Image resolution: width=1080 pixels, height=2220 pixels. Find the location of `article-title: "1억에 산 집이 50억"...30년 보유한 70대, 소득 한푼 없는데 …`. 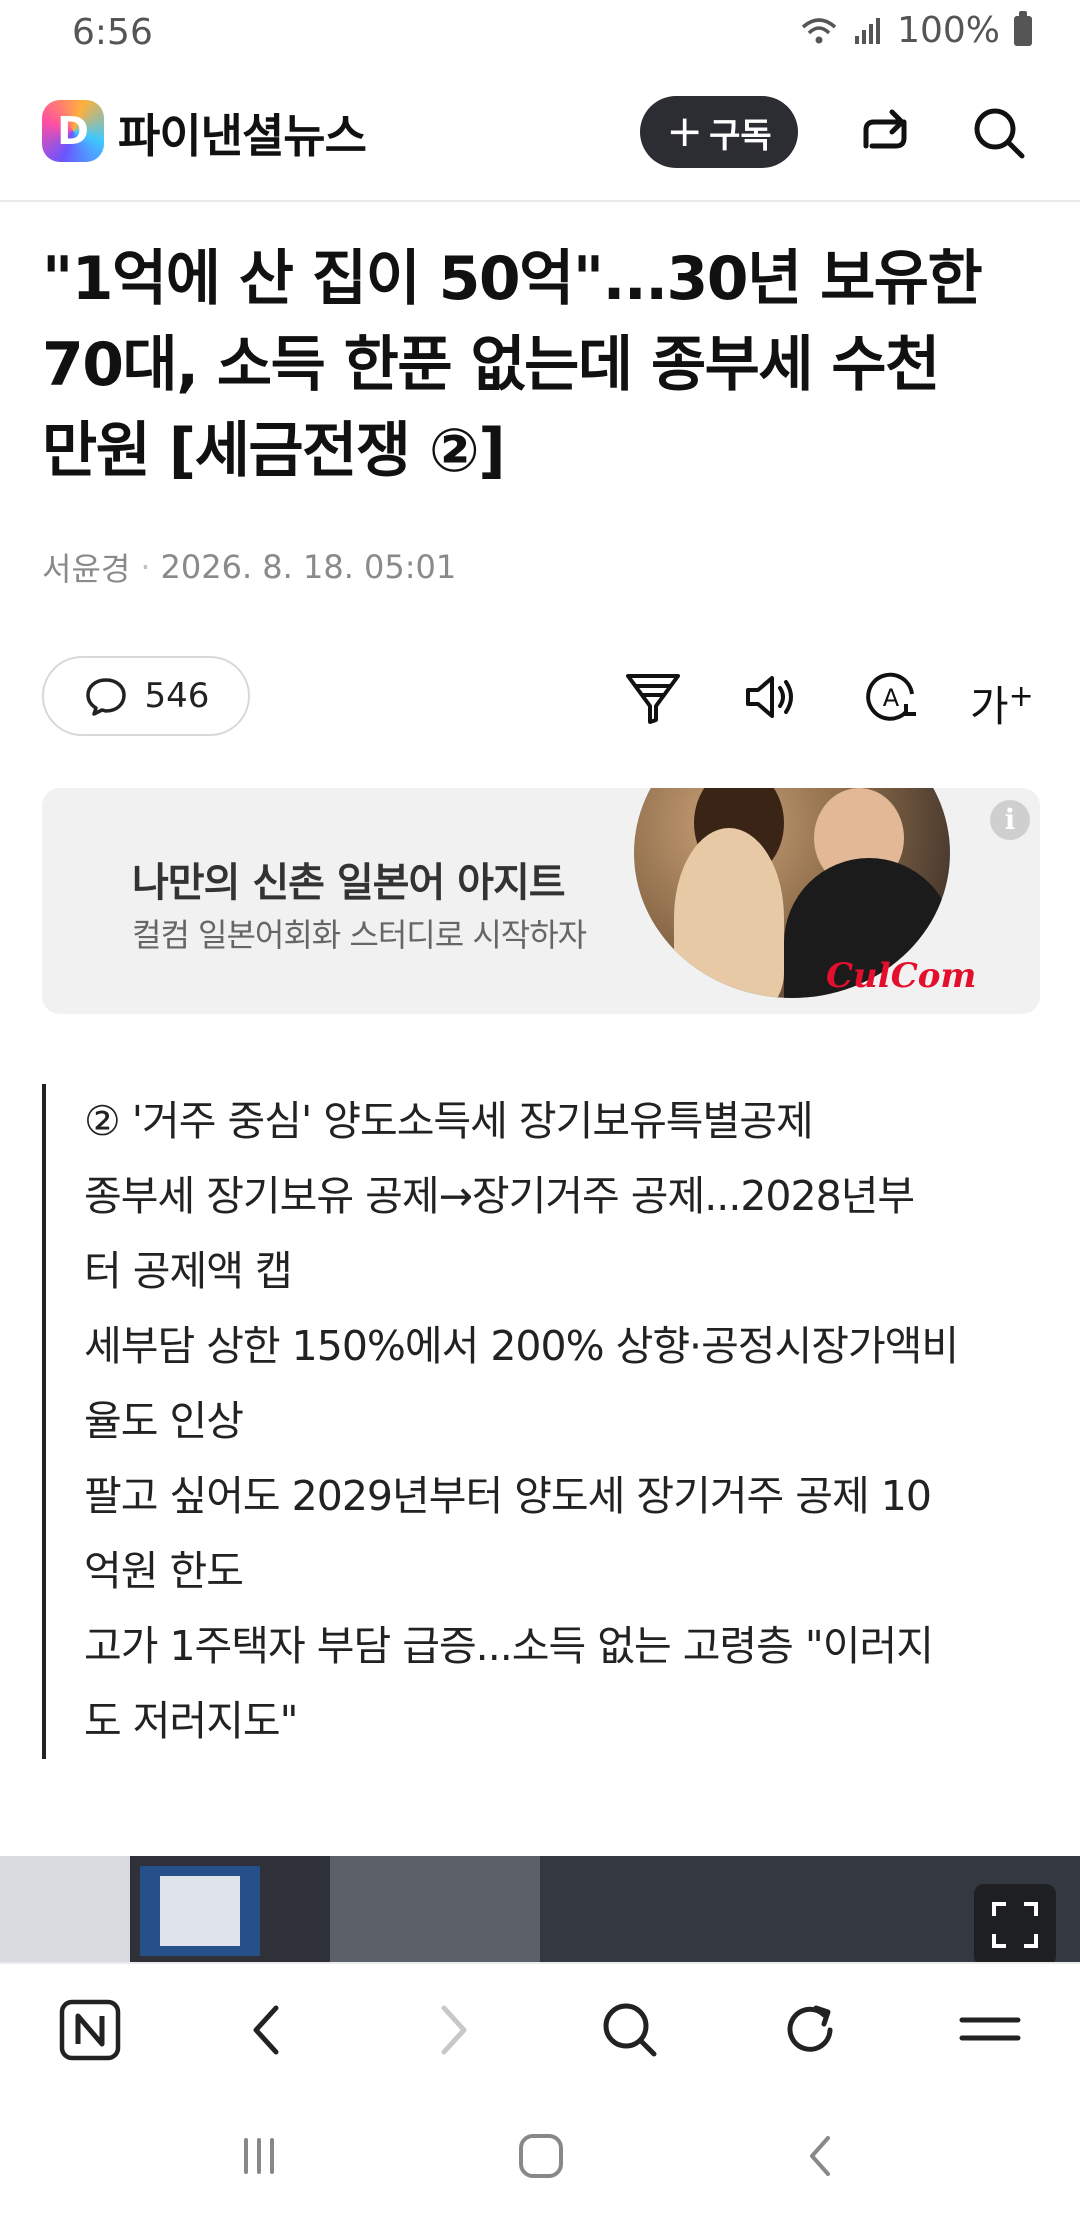

article-title: "1억에 산 집이 50억"...30년 보유한 70대, 소득 한푼 없는데 … is located at coordinates (542, 365).